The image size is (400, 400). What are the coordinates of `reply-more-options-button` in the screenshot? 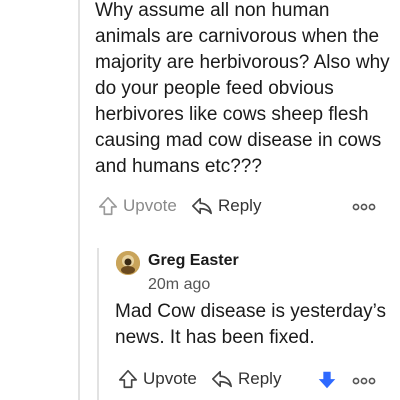 It's located at (364, 383).